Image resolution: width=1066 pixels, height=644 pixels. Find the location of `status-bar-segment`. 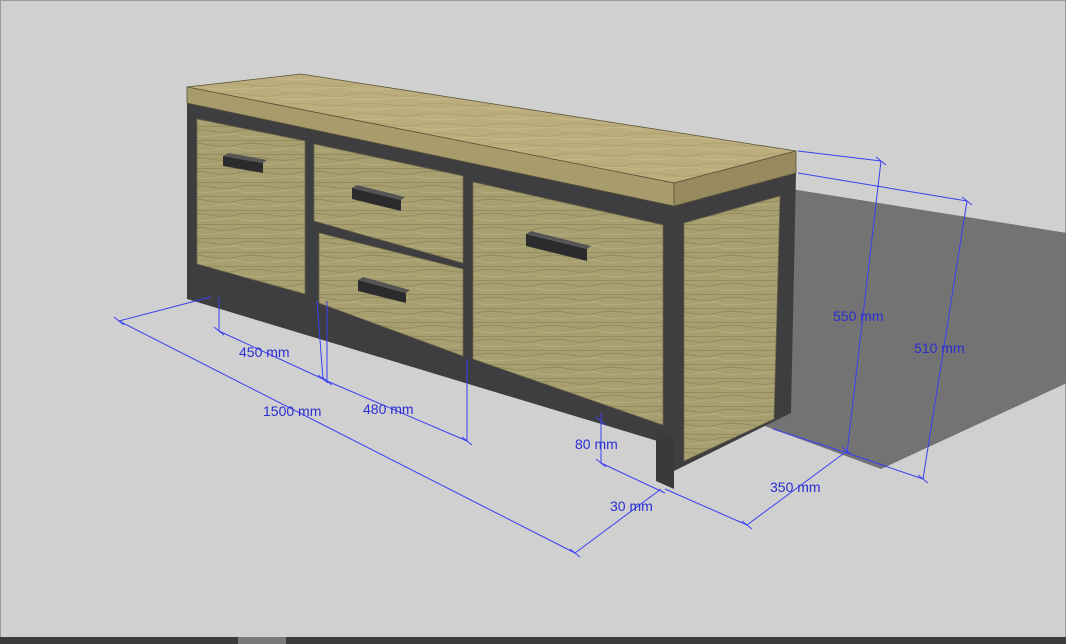

status-bar-segment is located at coordinates (262, 640).